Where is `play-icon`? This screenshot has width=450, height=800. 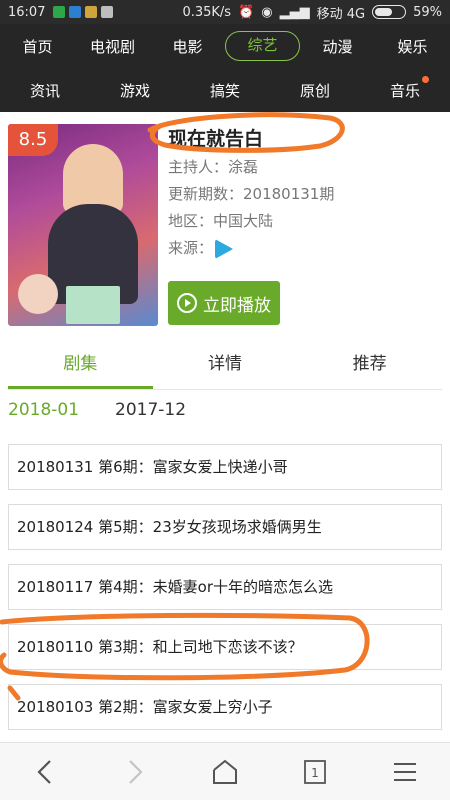 play-icon is located at coordinates (187, 303).